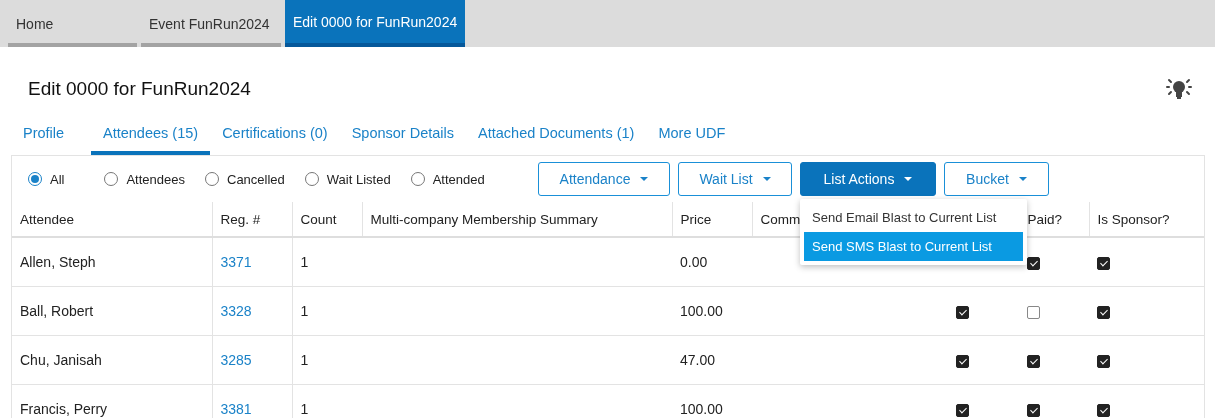 This screenshot has height=418, width=1215. What do you see at coordinates (698, 360) in the screenshot?
I see `table-cell: 47.00` at bounding box center [698, 360].